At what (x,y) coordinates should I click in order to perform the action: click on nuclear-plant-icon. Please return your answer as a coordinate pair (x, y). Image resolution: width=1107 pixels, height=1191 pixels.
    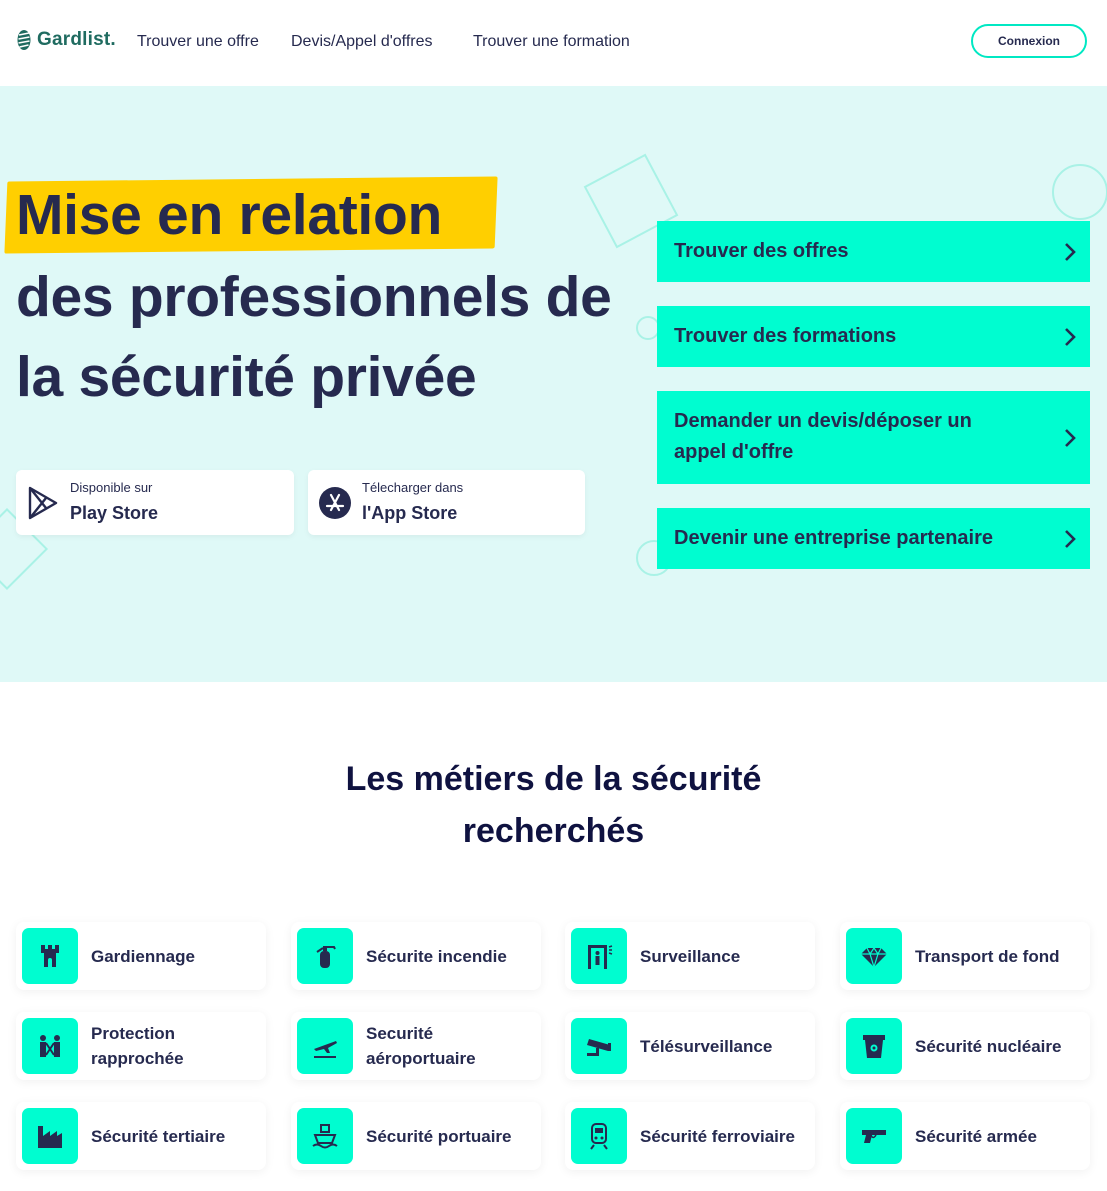
    Looking at the image, I should click on (874, 1046).